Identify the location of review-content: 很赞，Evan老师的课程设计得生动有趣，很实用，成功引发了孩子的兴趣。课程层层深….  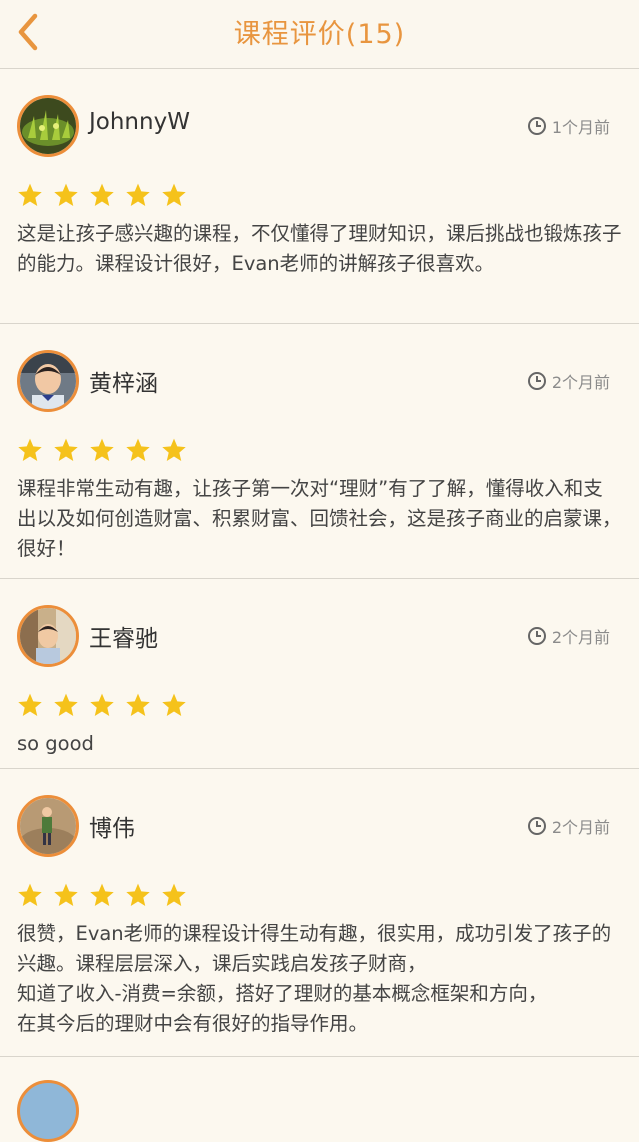
(314, 978).